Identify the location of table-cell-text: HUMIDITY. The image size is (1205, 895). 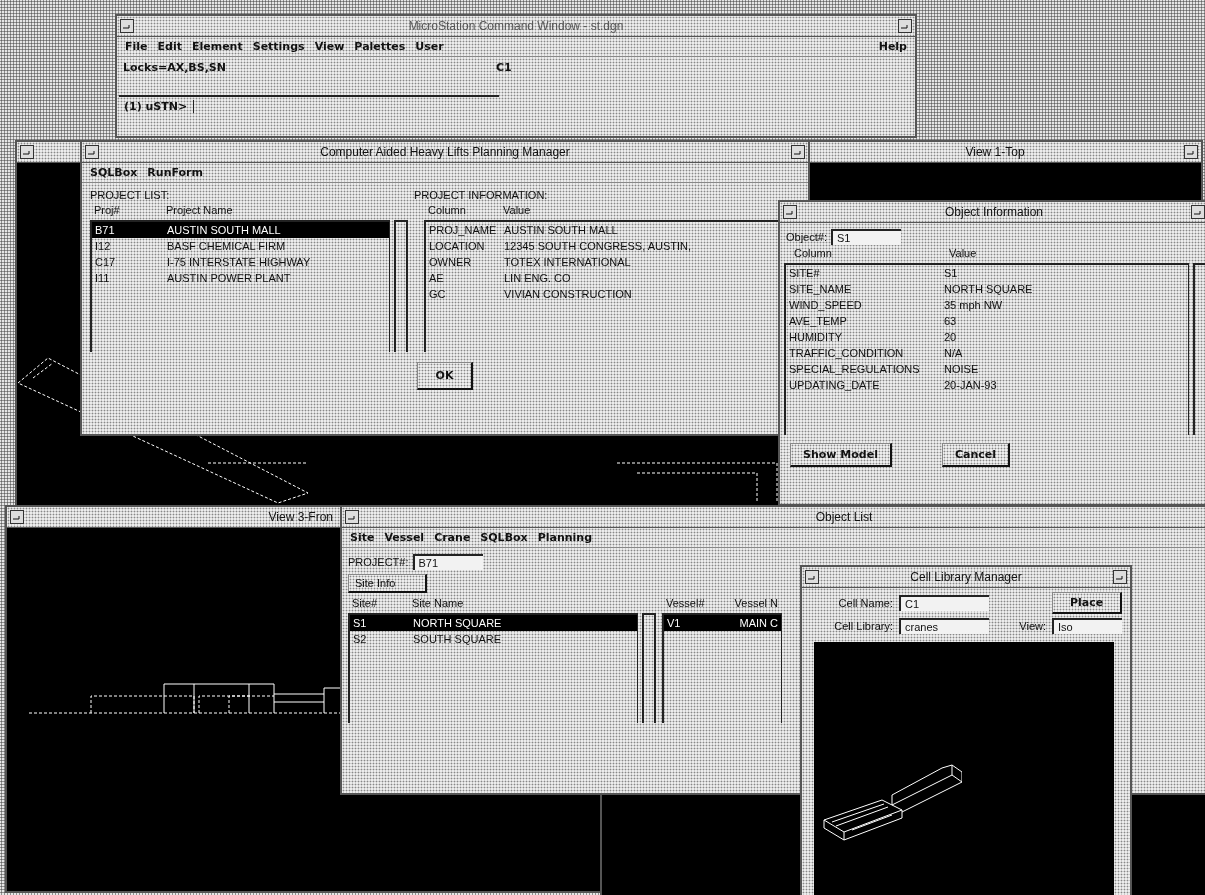
(816, 337).